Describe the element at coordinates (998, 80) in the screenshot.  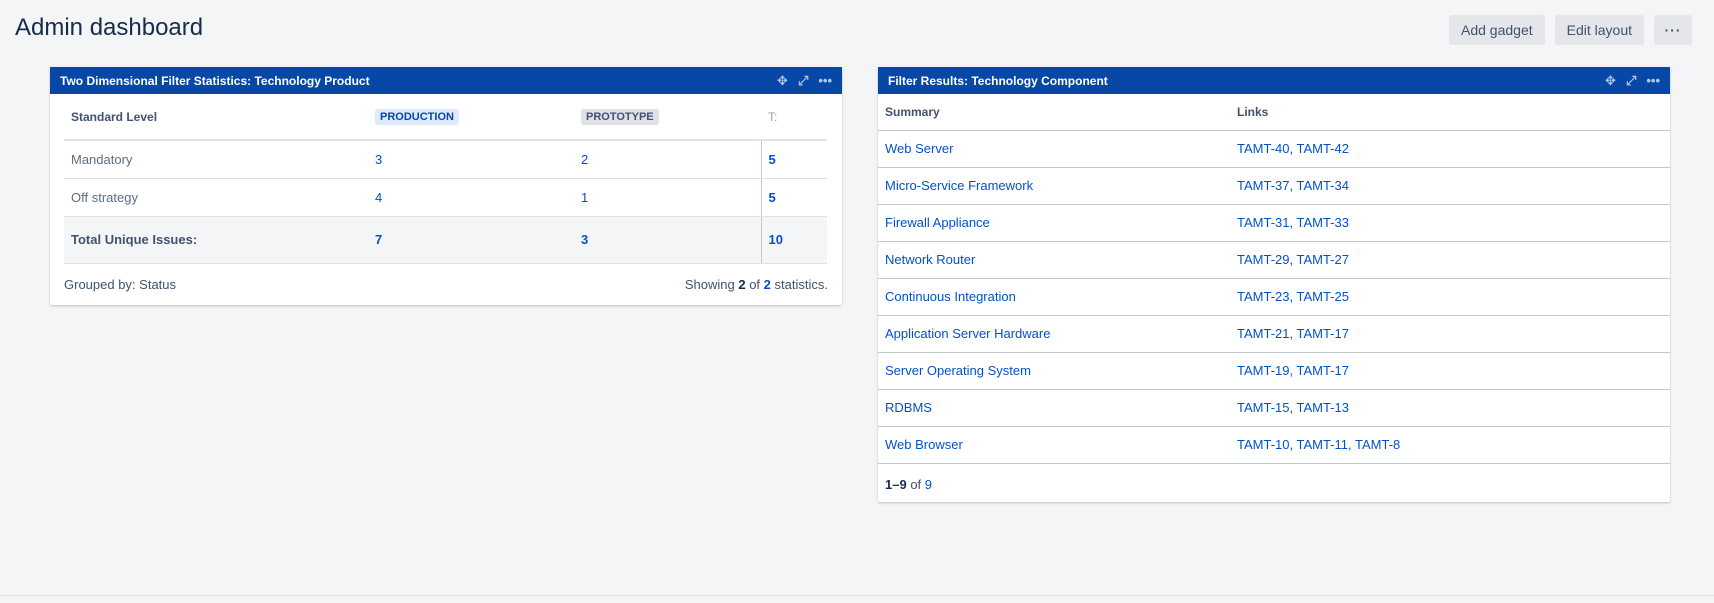
I see `gadget-title: Filter Results: Technology Component` at that location.